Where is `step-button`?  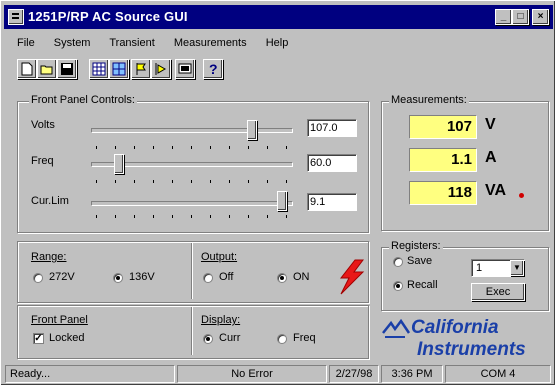
step-button is located at coordinates (161, 69).